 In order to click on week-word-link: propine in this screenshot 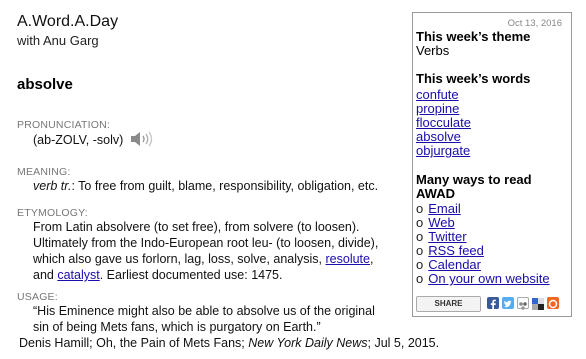, I will do `click(437, 108)`.